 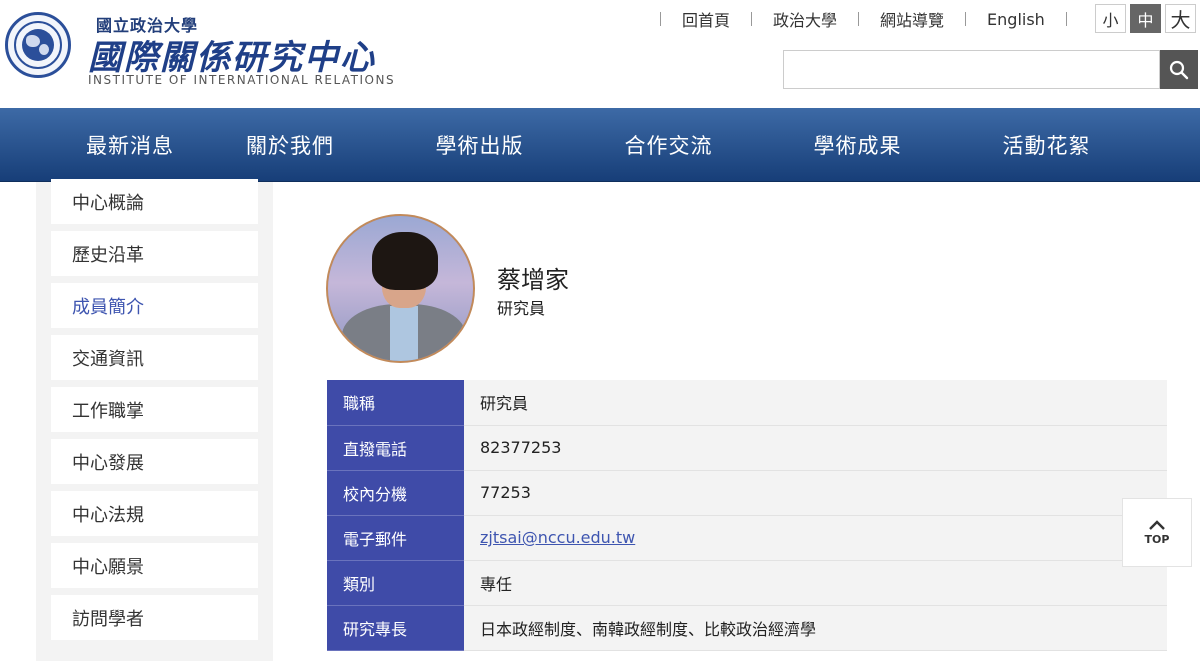 I want to click on logo-emblem-icon, so click(x=38, y=45).